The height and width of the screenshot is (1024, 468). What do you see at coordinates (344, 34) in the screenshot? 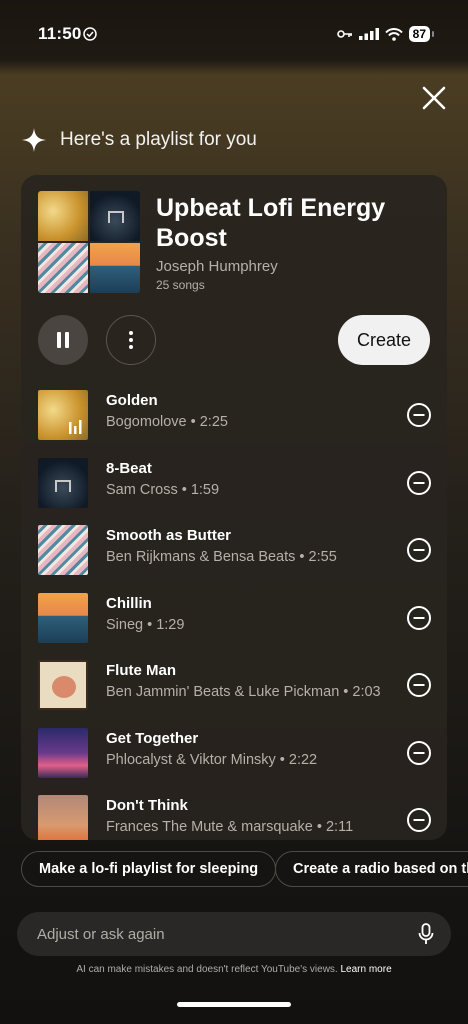
I see `vpn-key-icon` at bounding box center [344, 34].